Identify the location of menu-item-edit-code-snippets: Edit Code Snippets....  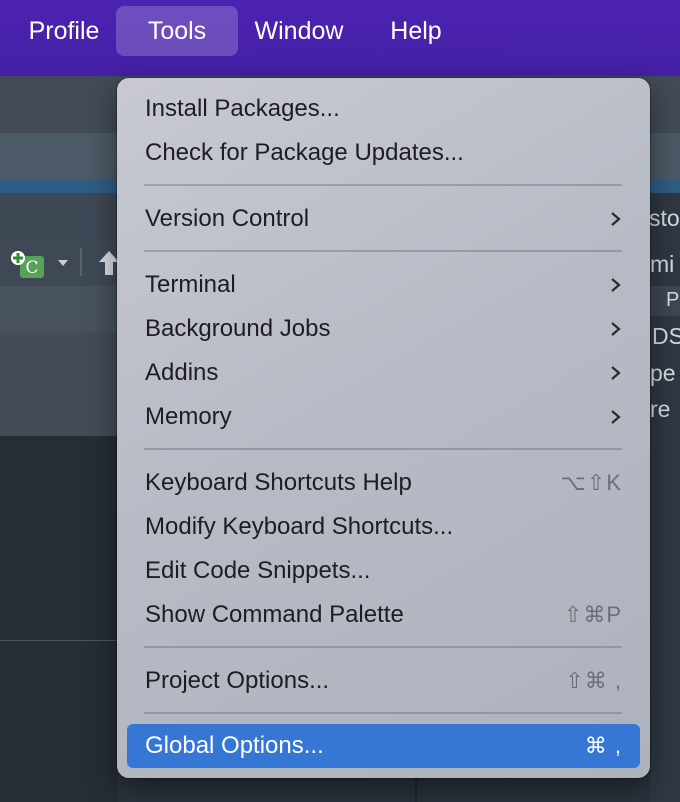
(383, 571).